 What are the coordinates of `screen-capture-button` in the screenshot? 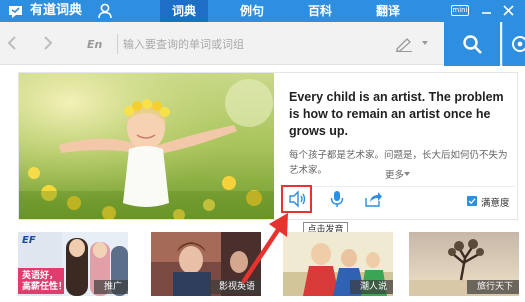 It's located at (513, 44).